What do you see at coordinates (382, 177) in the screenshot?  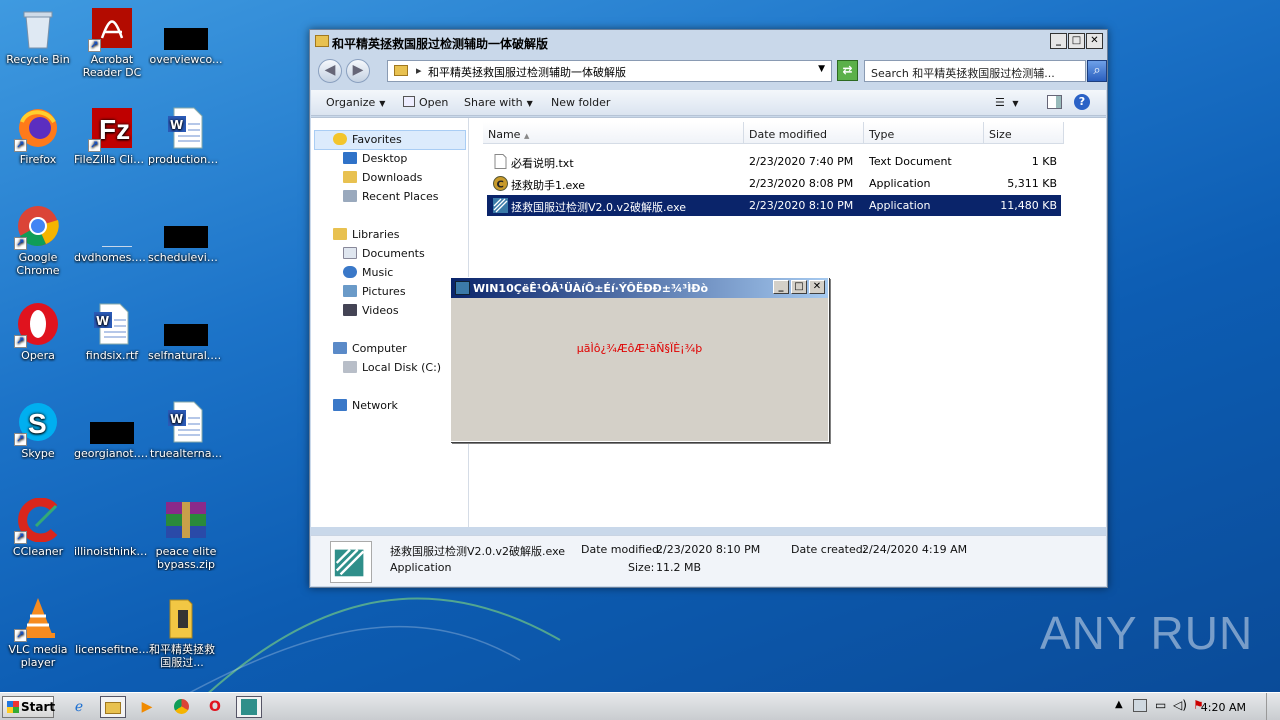 I see `nav-downloads: Downloads` at bounding box center [382, 177].